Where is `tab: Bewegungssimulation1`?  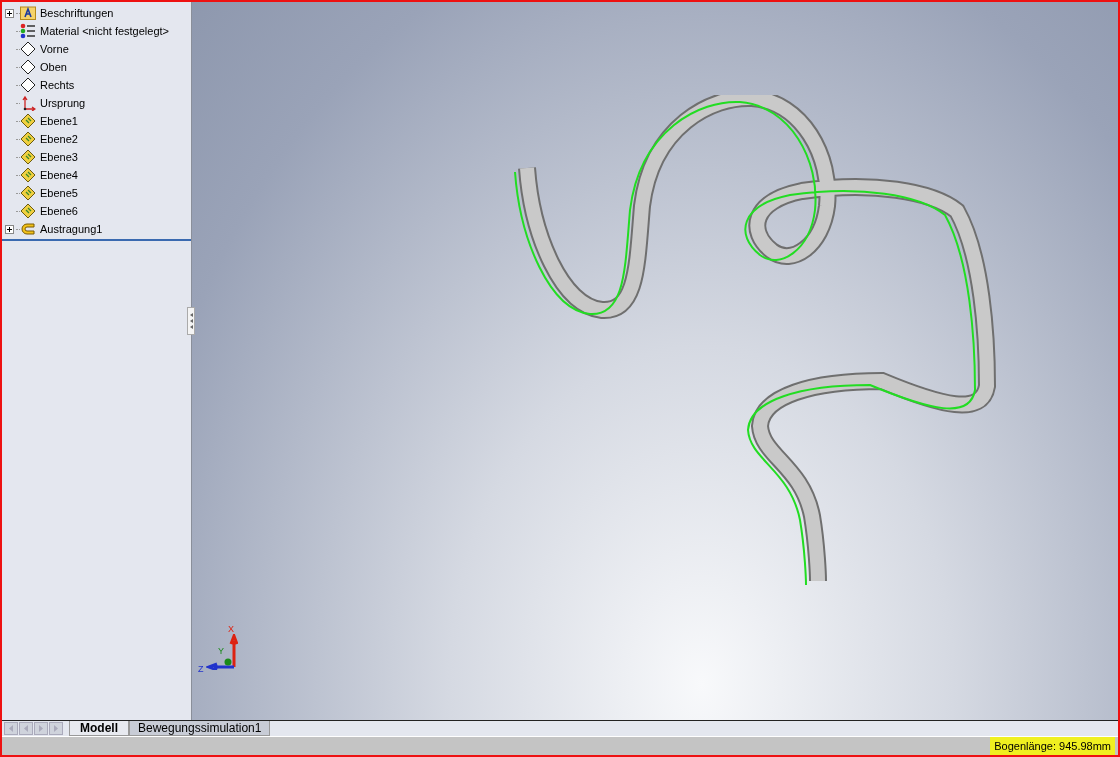
tab: Bewegungssimulation1 is located at coordinates (200, 728).